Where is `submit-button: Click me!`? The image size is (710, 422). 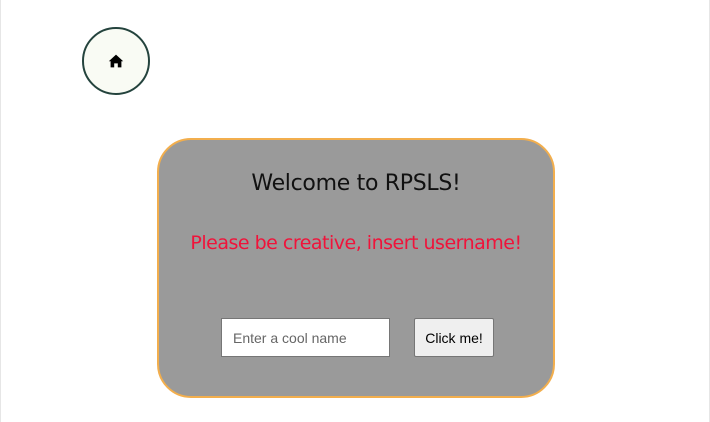 submit-button: Click me! is located at coordinates (454, 337).